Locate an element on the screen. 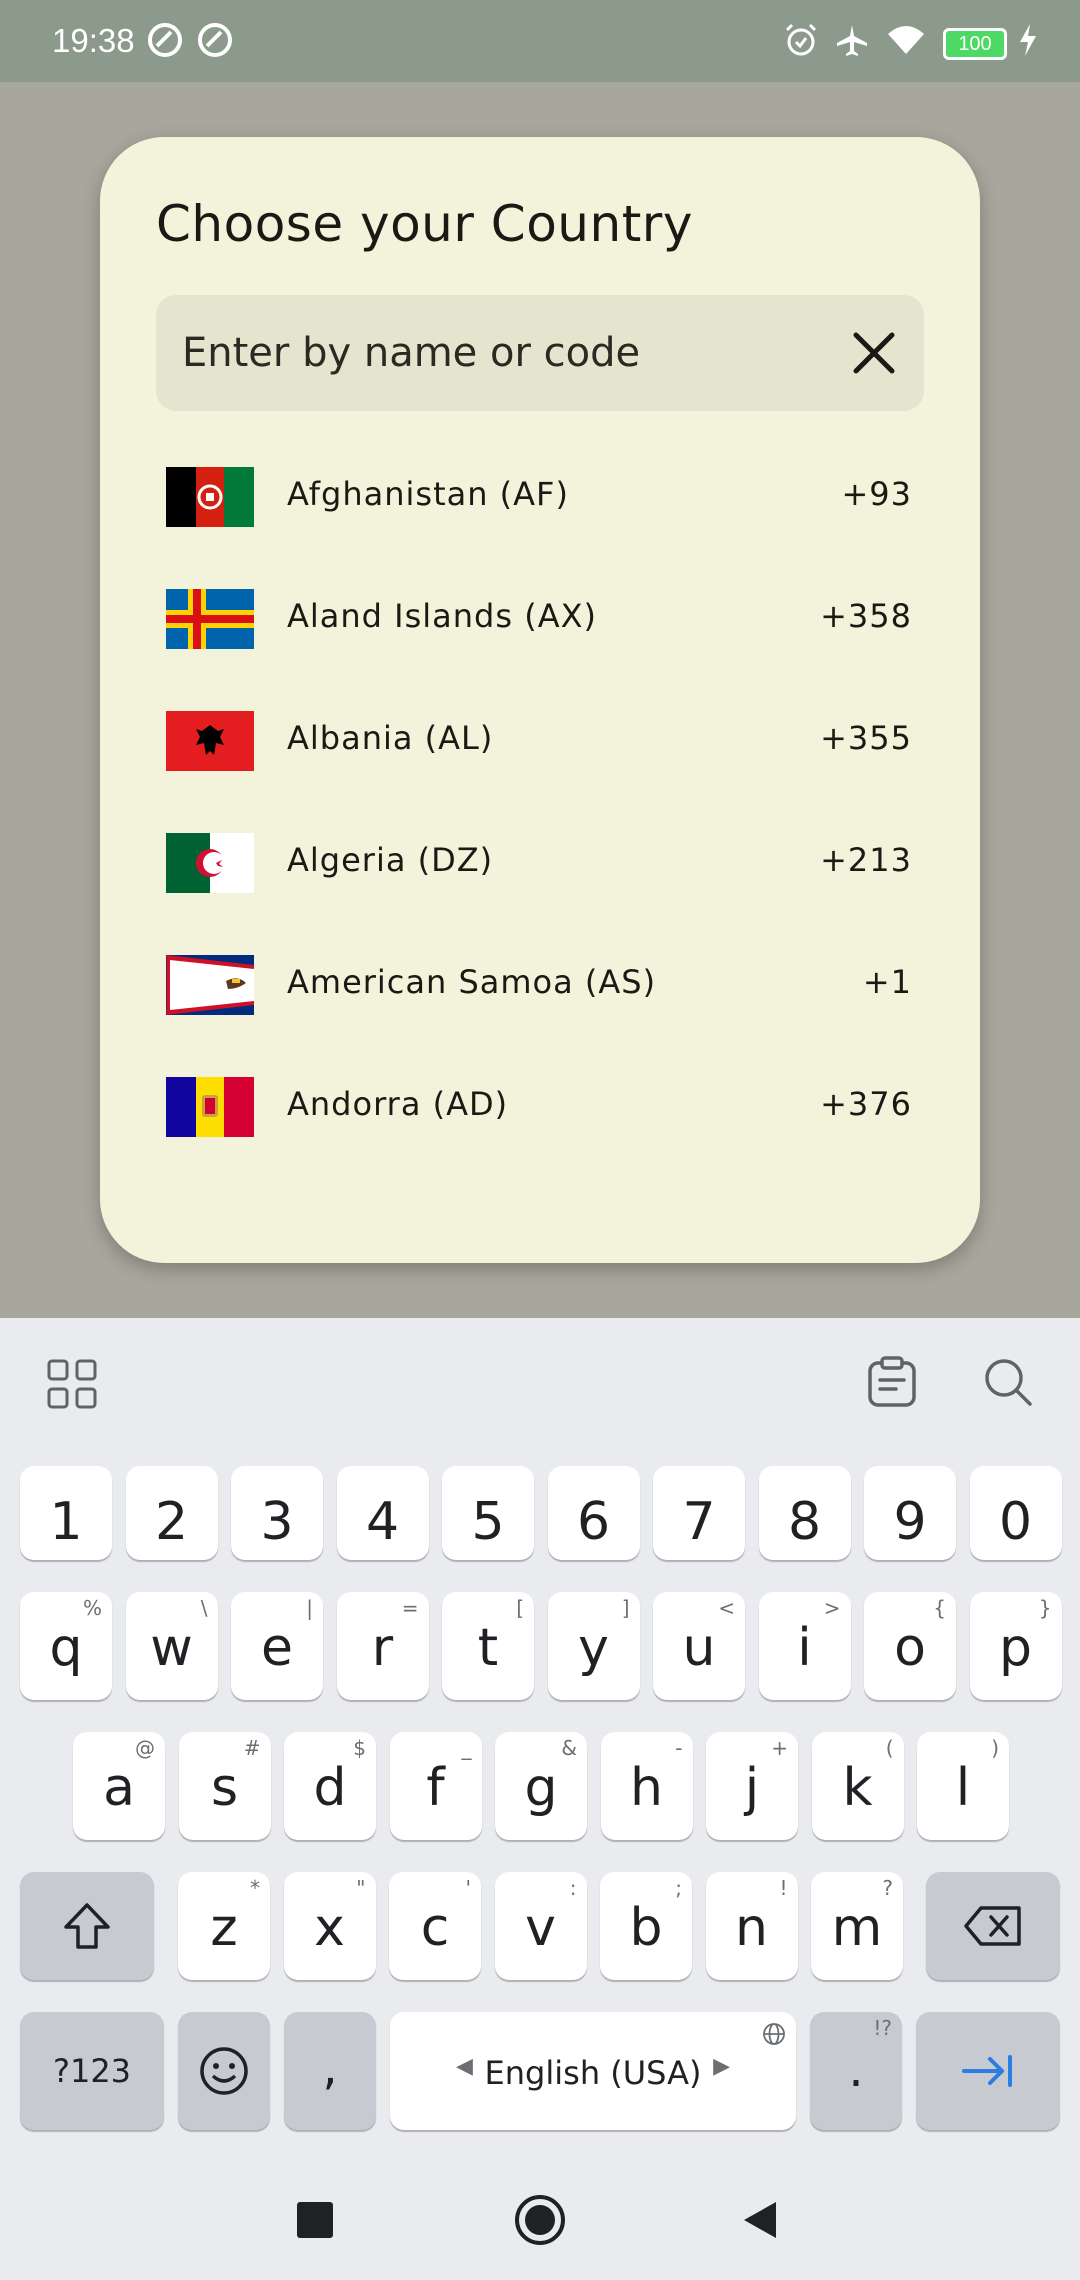 Image resolution: width=1080 pixels, height=2280 pixels. key-hint: : is located at coordinates (573, 1888).